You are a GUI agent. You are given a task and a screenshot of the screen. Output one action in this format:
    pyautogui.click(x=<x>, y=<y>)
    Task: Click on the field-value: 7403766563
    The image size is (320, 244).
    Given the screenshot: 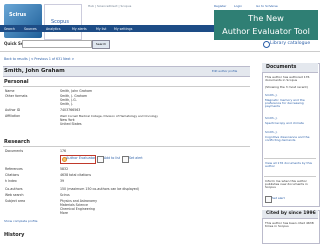 What is the action you would take?
    pyautogui.click(x=70, y=110)
    